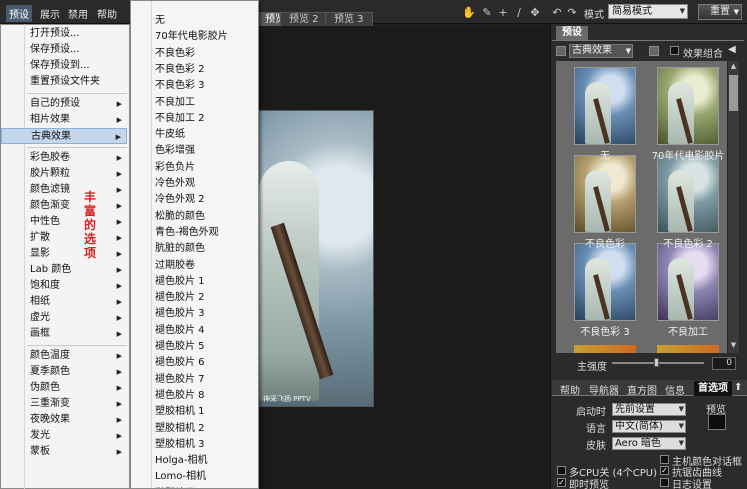 Image resolution: width=747 pixels, height=489 pixels. I want to click on submenu-item: 松脆的颜色, so click(180, 214).